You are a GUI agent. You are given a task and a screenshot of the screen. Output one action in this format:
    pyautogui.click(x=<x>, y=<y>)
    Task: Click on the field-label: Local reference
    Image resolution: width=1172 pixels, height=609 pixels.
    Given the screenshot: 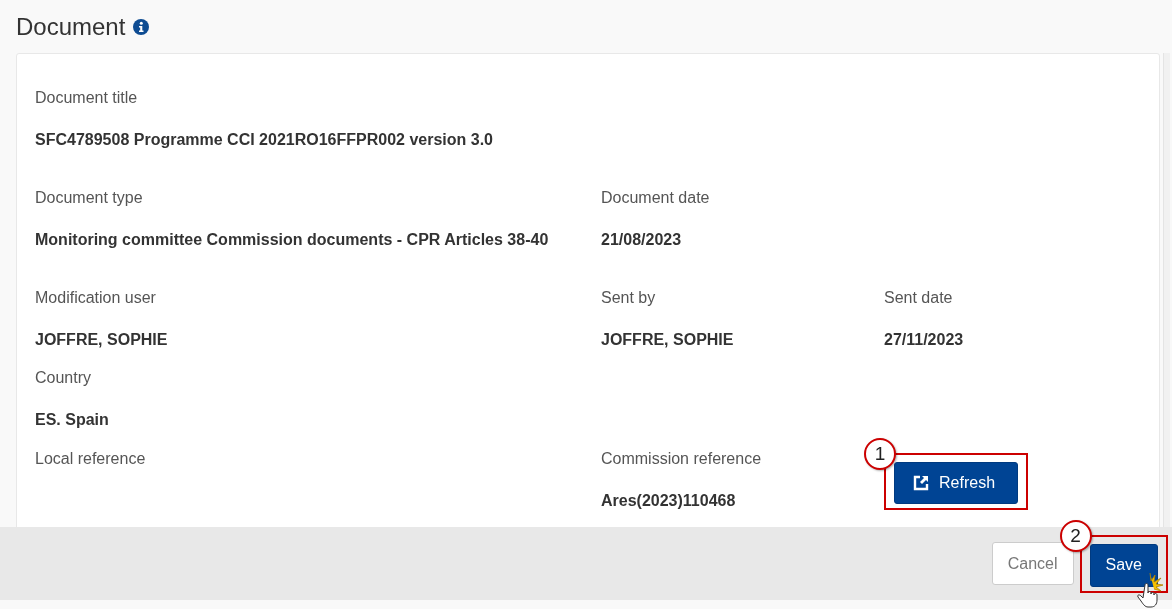 What is the action you would take?
    pyautogui.click(x=90, y=459)
    